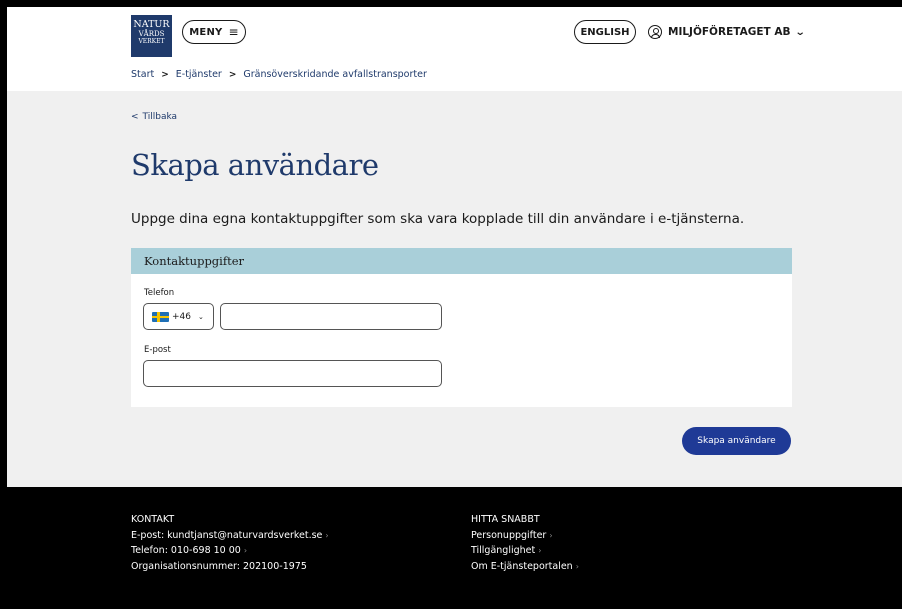  I want to click on phone-label: Telefon, so click(159, 293).